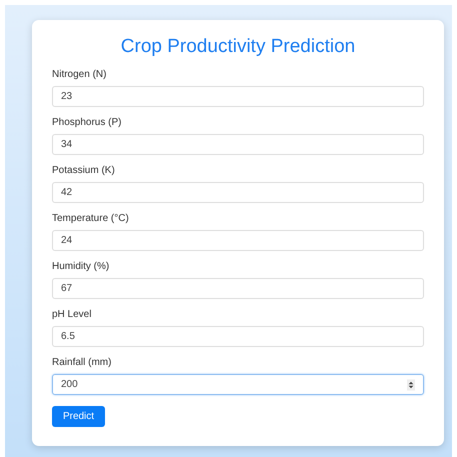 This screenshot has height=457, width=457. What do you see at coordinates (91, 219) in the screenshot?
I see `field-label: Temperature (°C)` at bounding box center [91, 219].